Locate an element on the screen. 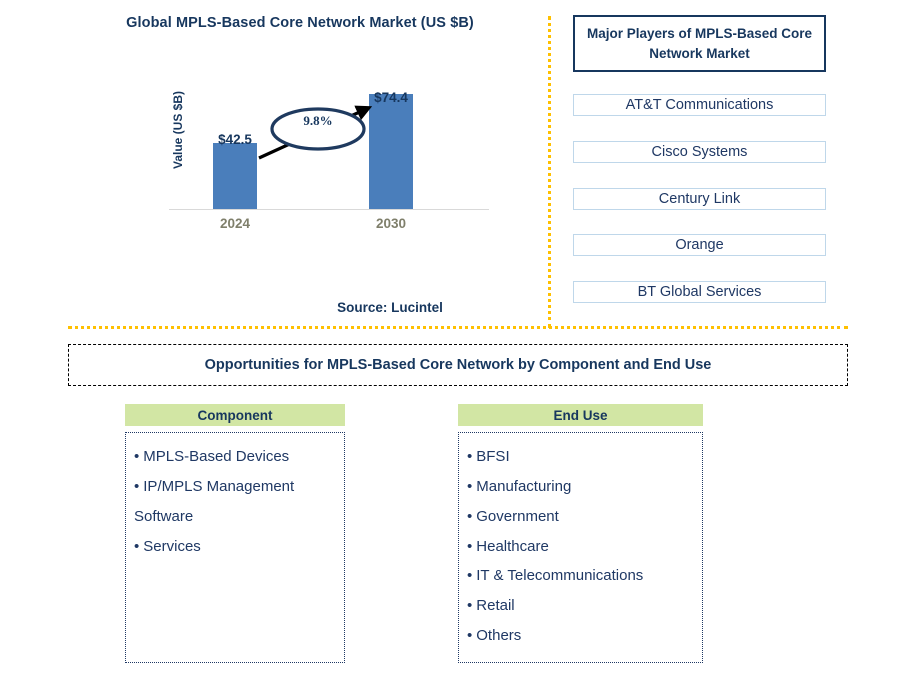 This screenshot has height=687, width=916. player-box-cisco: Cisco Systems is located at coordinates (699, 152).